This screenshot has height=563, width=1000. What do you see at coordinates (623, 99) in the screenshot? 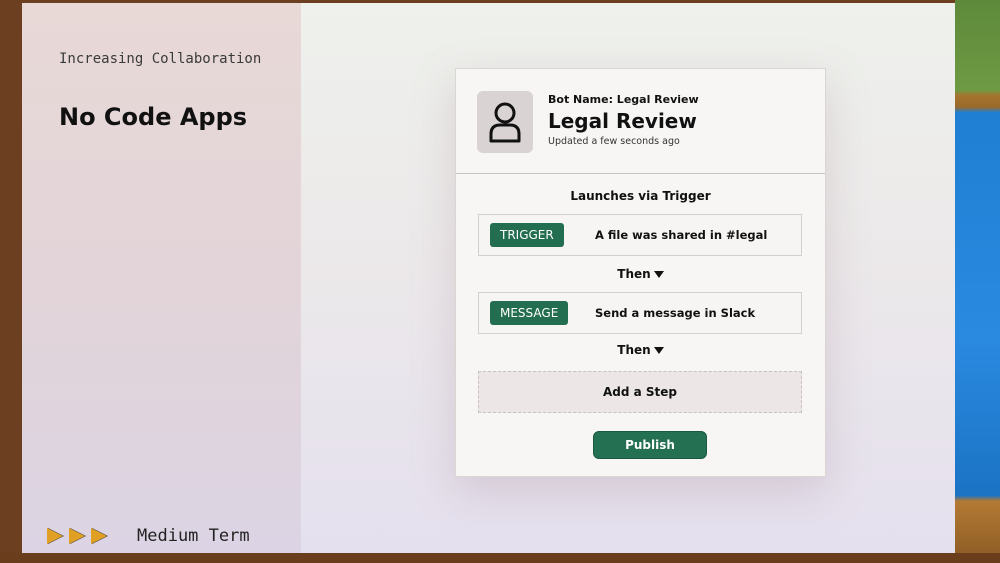
I see `bot-name-label: Bot Name: Legal Review` at bounding box center [623, 99].